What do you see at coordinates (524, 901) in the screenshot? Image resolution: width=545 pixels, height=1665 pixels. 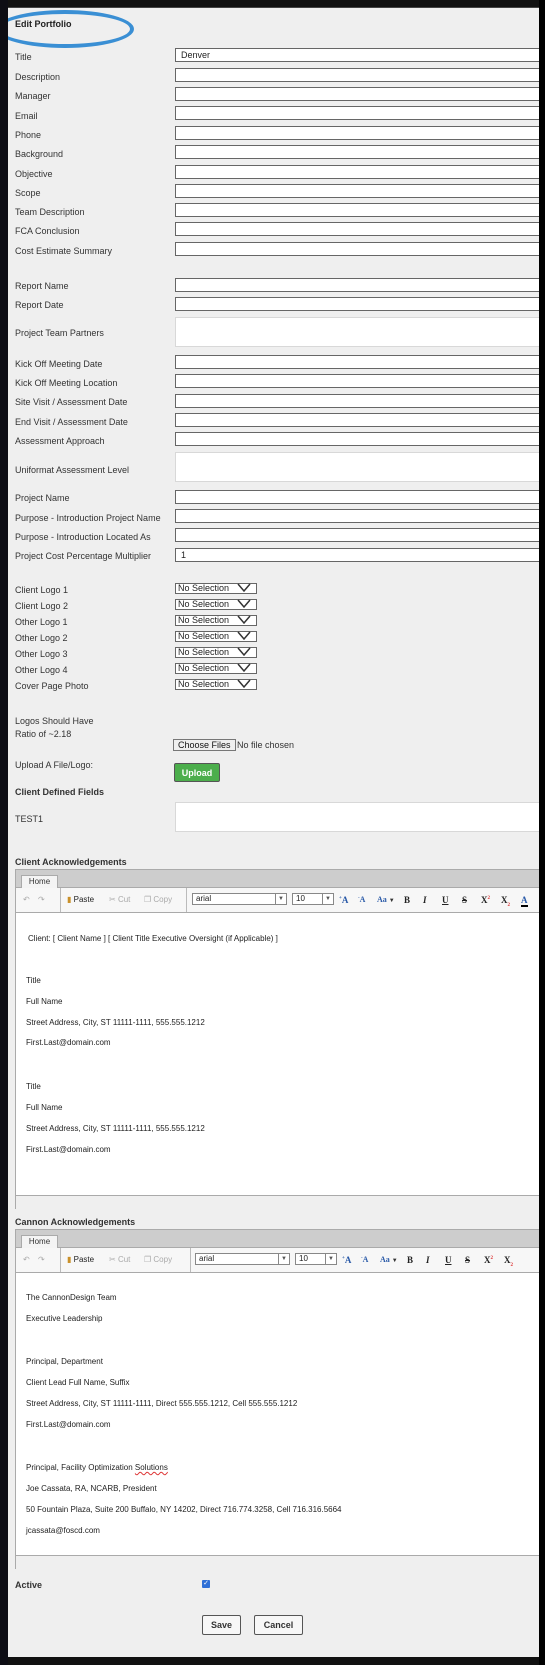 I see `font-color-button: A` at bounding box center [524, 901].